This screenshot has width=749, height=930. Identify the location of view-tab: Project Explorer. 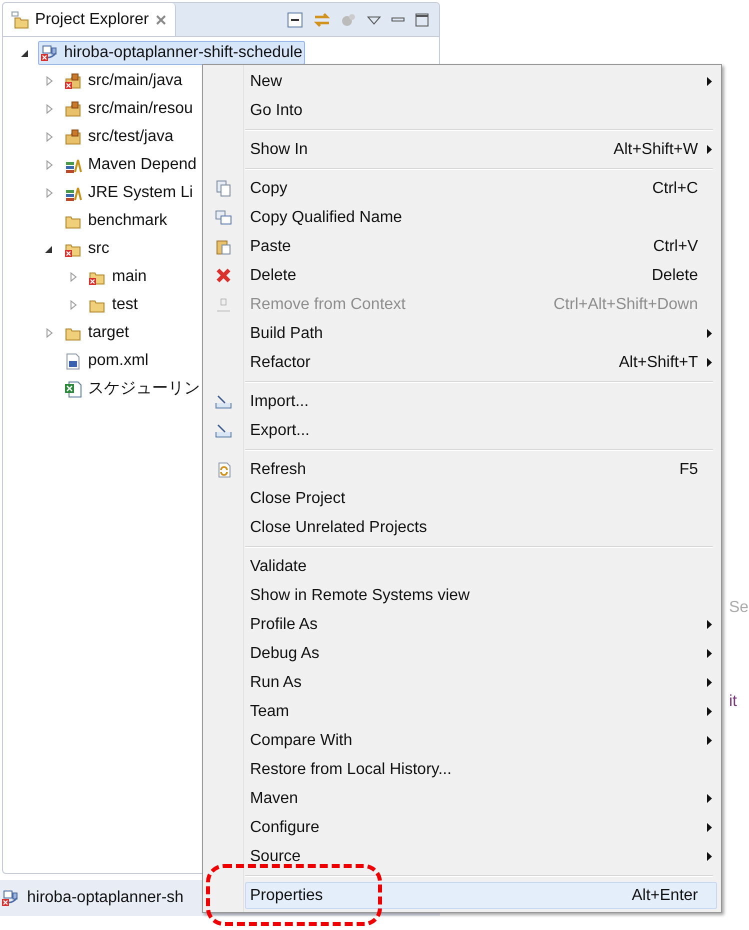
(89, 19).